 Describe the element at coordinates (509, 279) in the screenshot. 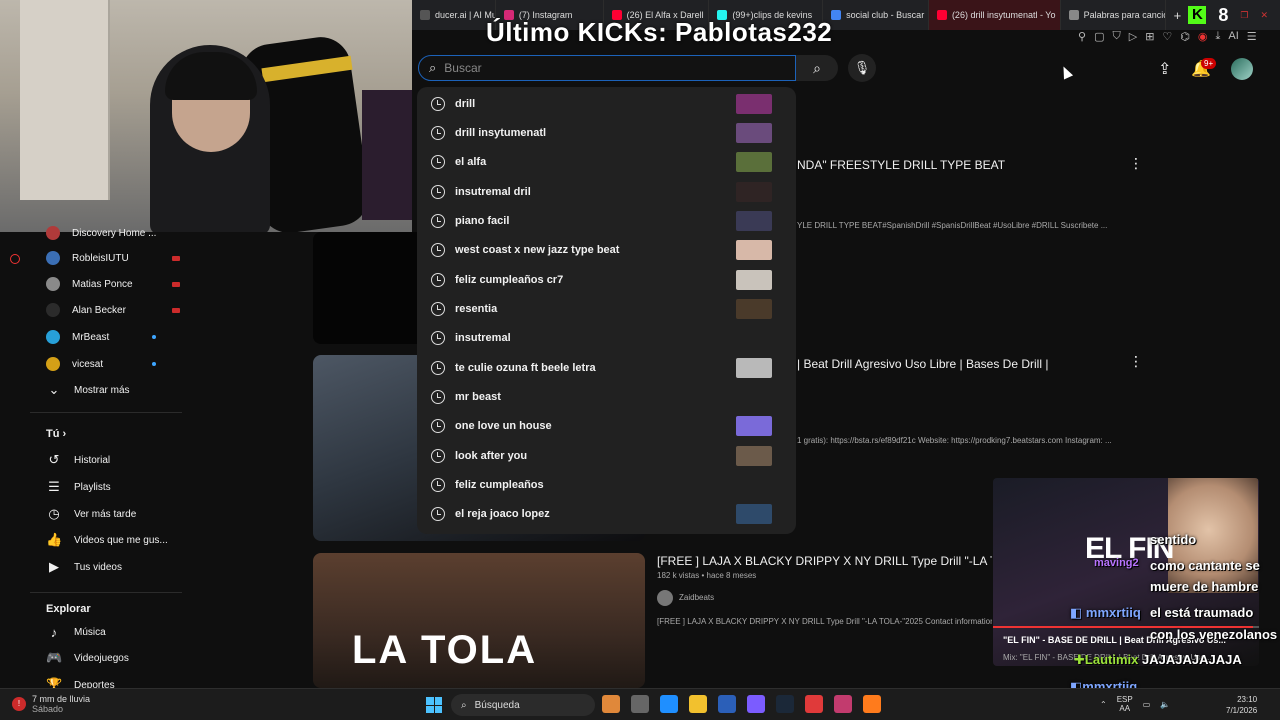

I see `suggestion-text: feliz cumpleaños cr7` at that location.